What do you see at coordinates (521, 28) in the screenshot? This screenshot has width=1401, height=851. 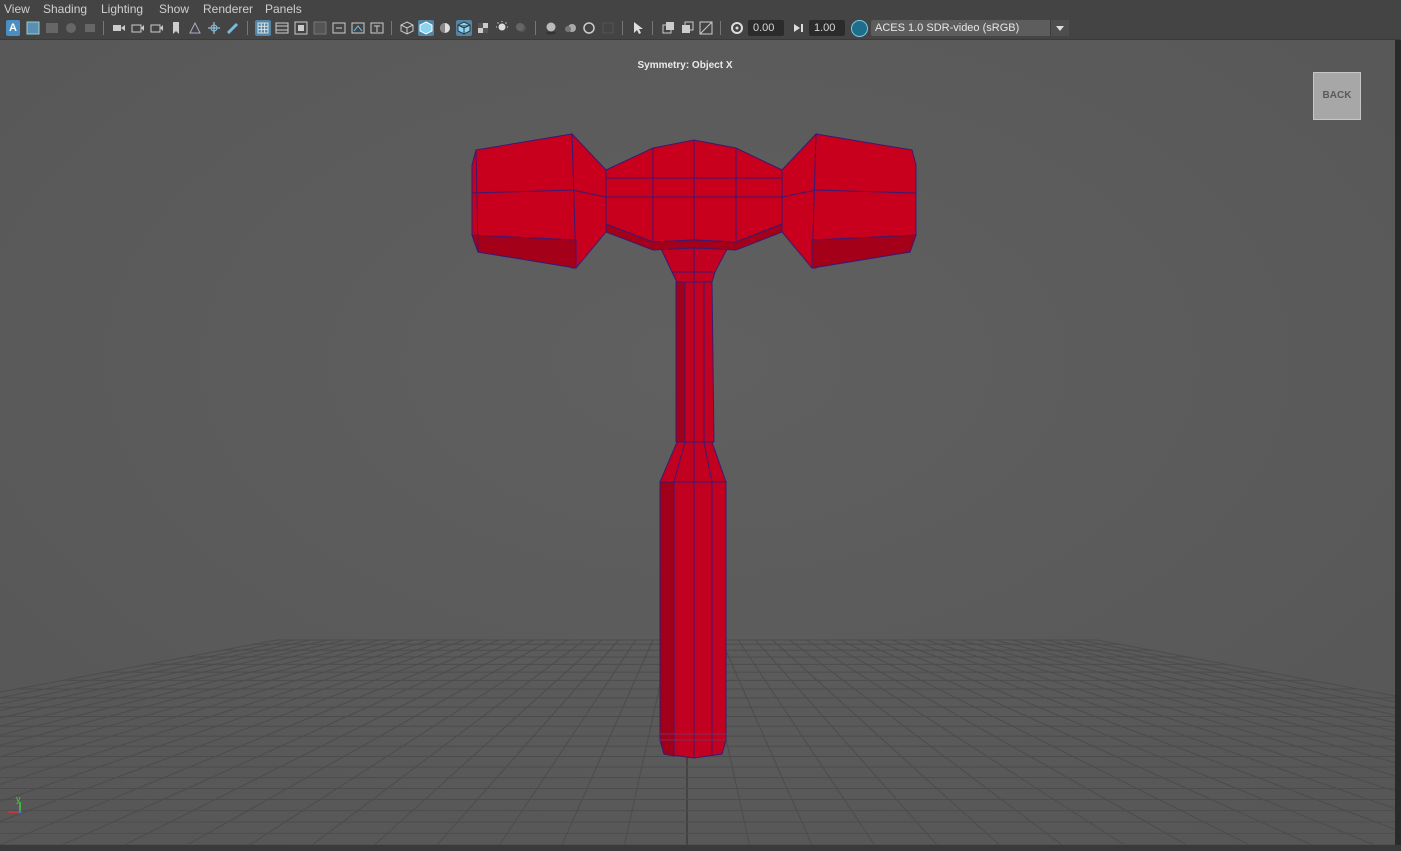 I see `shadows-icon` at bounding box center [521, 28].